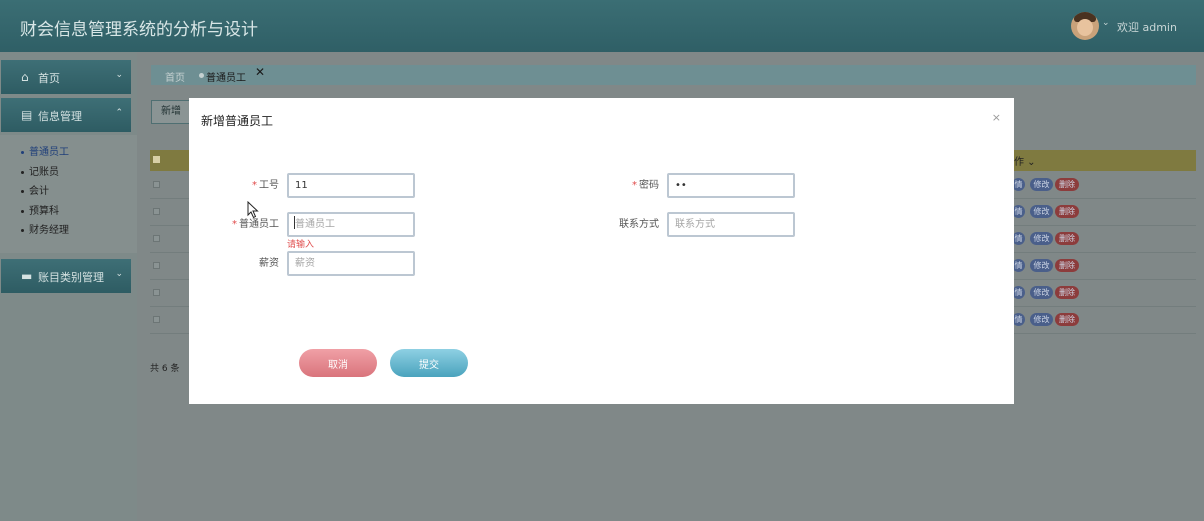 This screenshot has width=1204, height=521. What do you see at coordinates (269, 263) in the screenshot?
I see `salary-label: 薪资` at bounding box center [269, 263].